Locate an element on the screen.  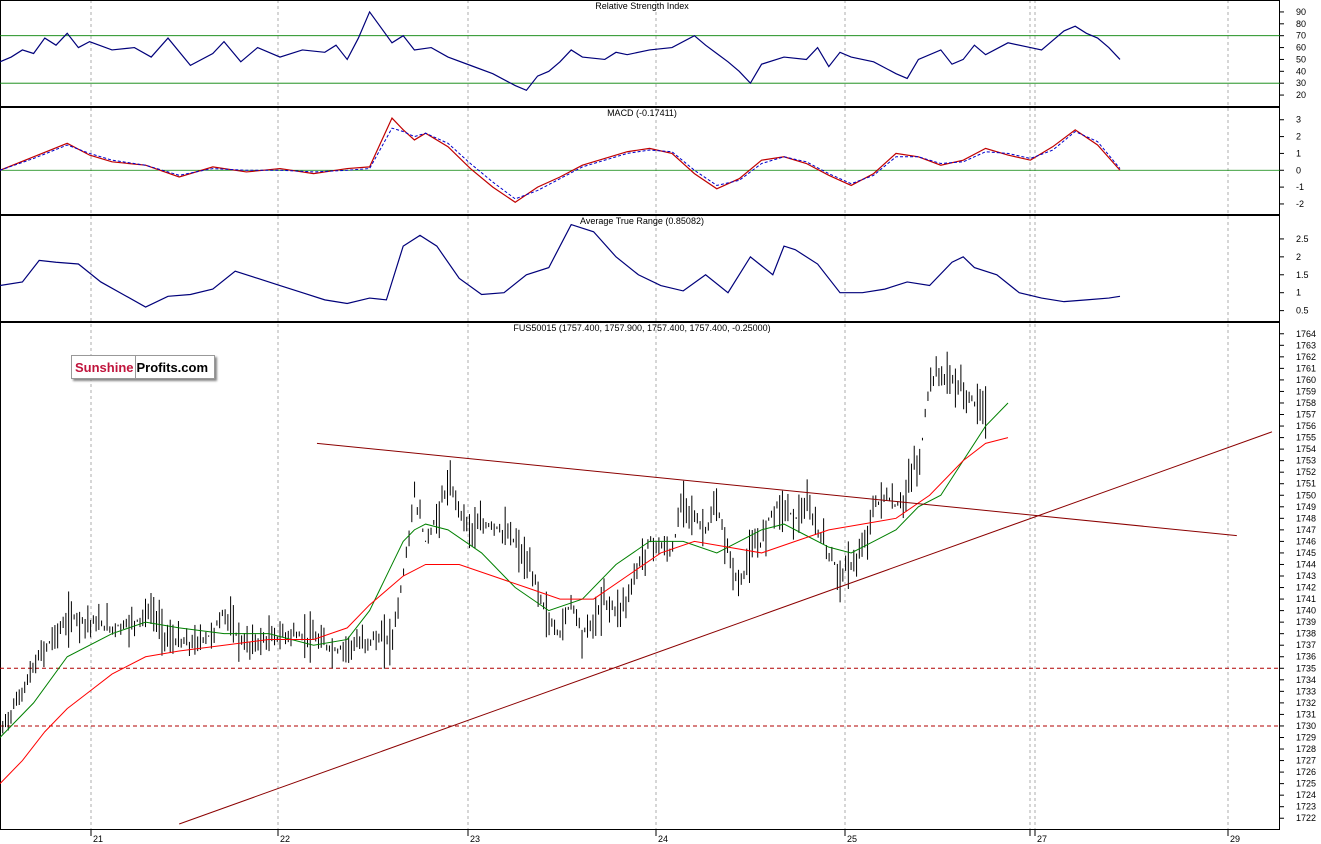
x-axis: 21 22 23 24 25 27 29 is located at coordinates (665, 837).